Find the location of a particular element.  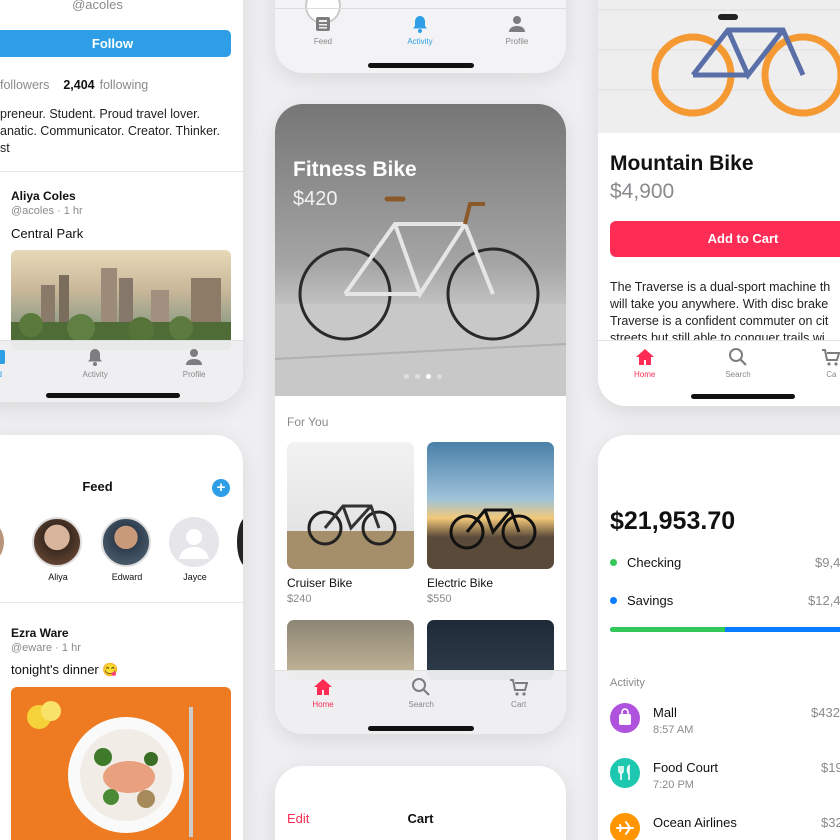

transaction-name: Food Court is located at coordinates (686, 767).